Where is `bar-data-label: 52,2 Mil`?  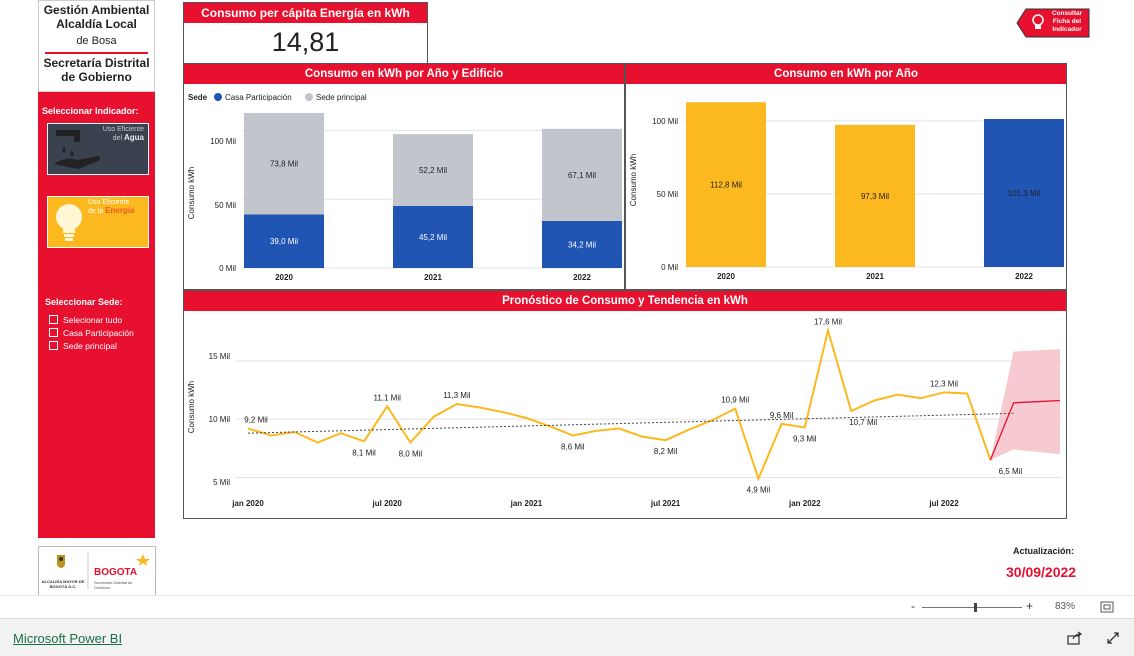 bar-data-label: 52,2 Mil is located at coordinates (433, 170).